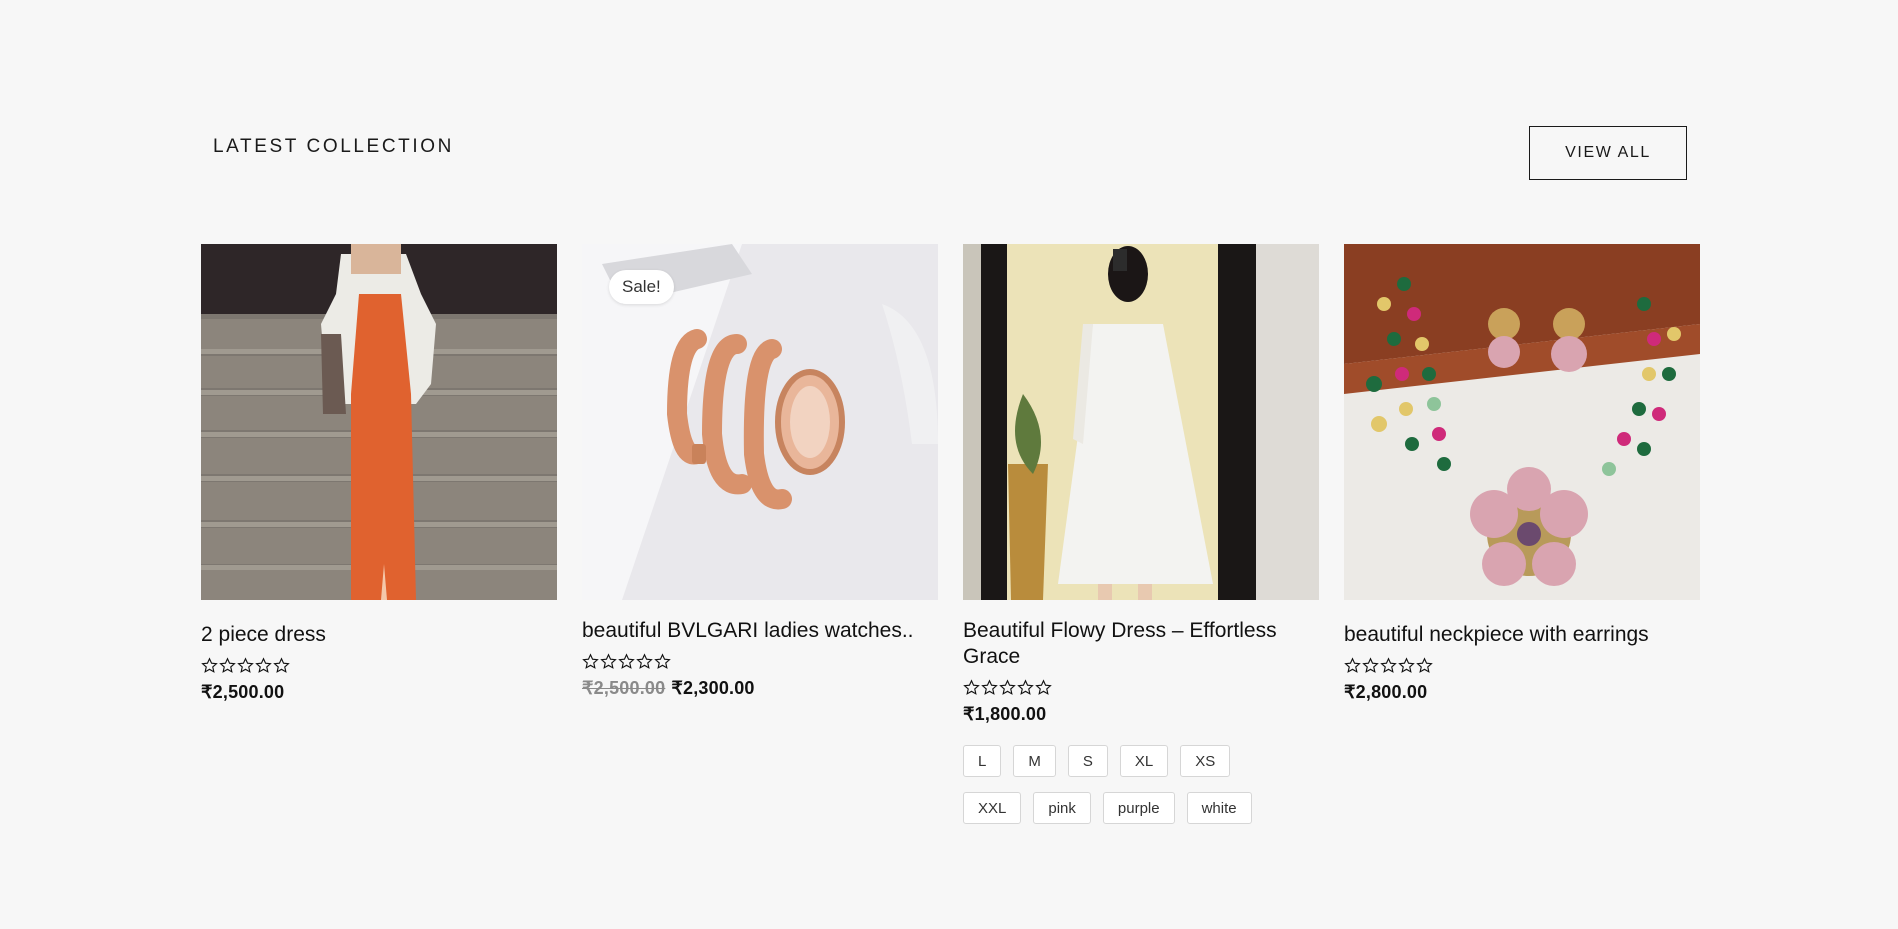  What do you see at coordinates (641, 287) in the screenshot?
I see `sale-badge: Sale!` at bounding box center [641, 287].